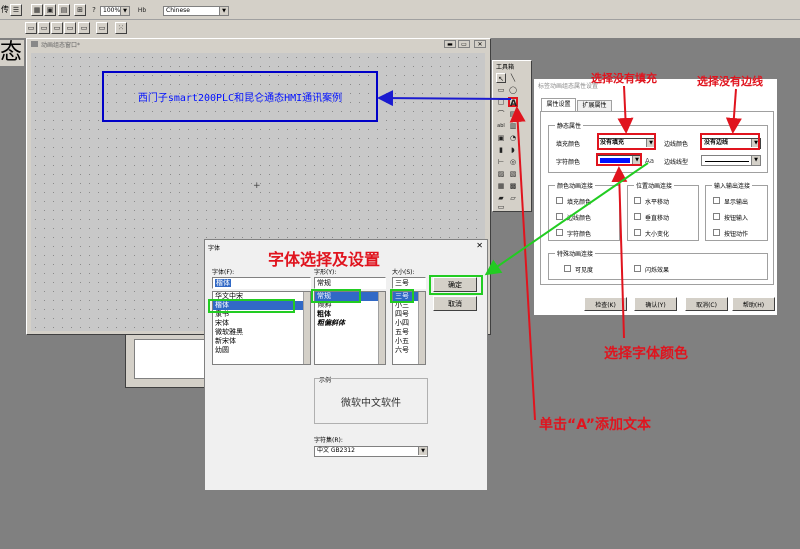 This screenshot has width=800, height=549. What do you see at coordinates (625, 109) in the screenshot?
I see `arrow-no-fill` at bounding box center [625, 109].